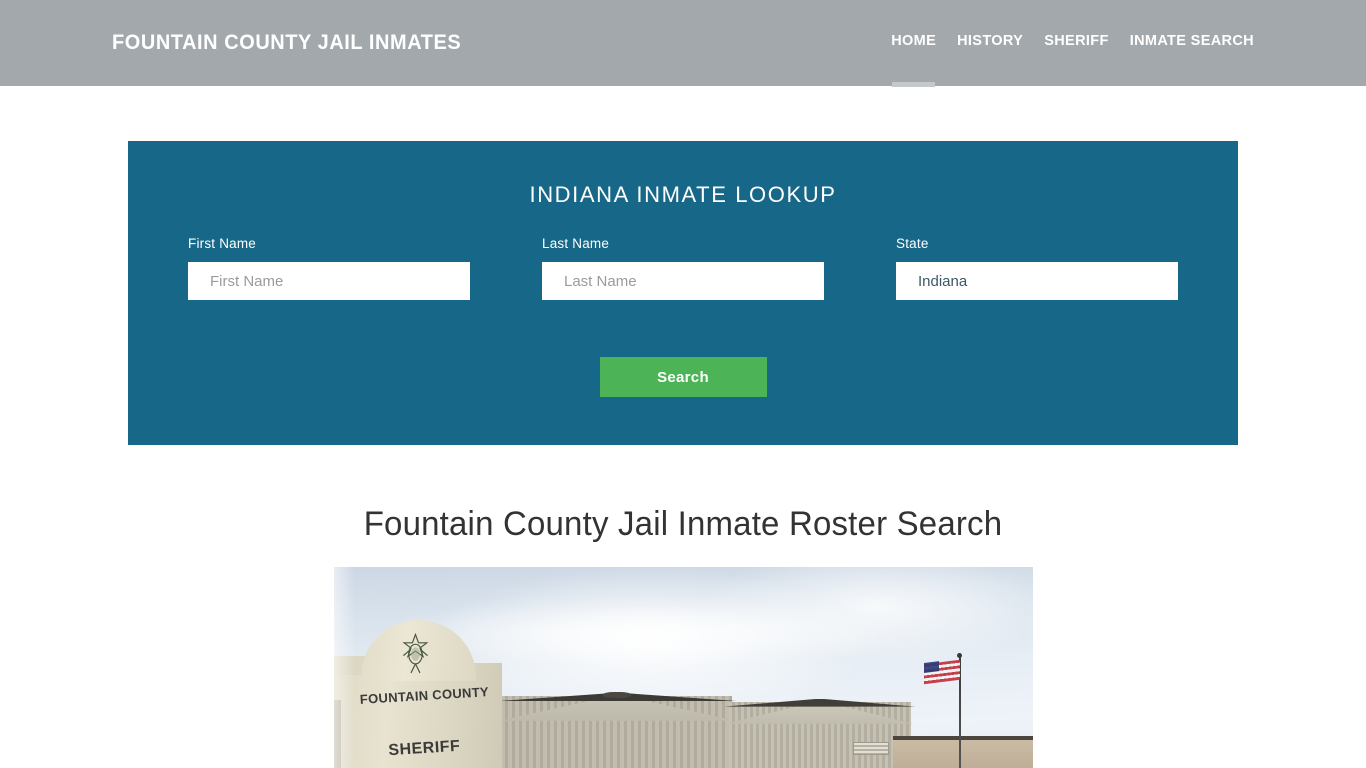  What do you see at coordinates (1072, 59) in the screenshot?
I see `main-navigation: HOME HISTORY SHERIFF INMATE SEARCH` at bounding box center [1072, 59].